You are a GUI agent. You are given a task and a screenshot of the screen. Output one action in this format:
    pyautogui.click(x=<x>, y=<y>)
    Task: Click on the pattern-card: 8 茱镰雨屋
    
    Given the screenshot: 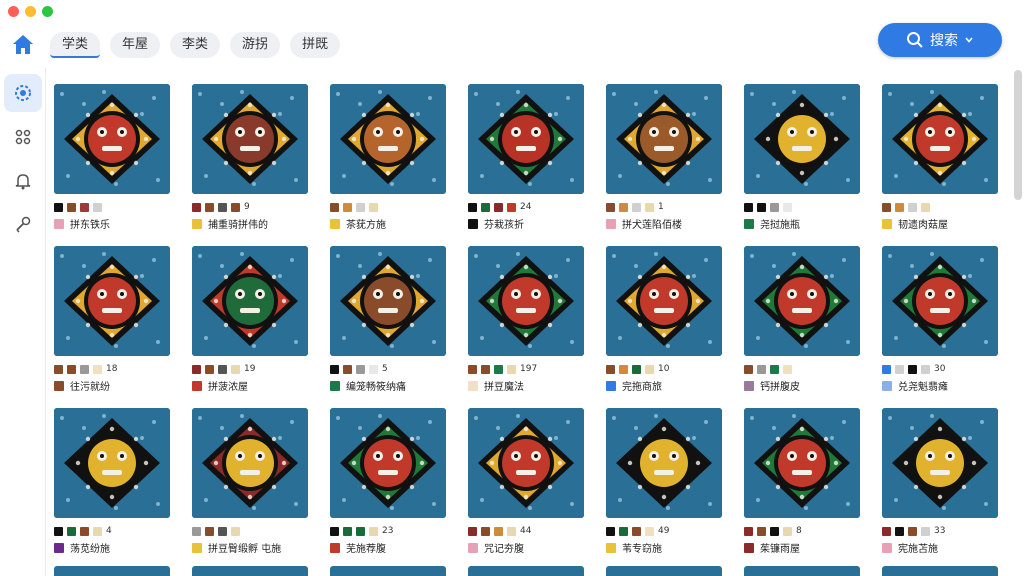 What is the action you would take?
    pyautogui.click(x=803, y=489)
    